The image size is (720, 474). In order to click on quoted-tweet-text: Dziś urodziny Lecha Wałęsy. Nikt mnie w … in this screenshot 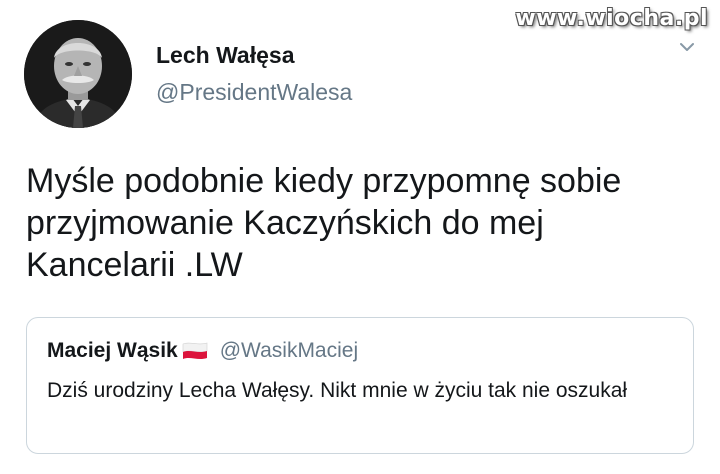, I will do `click(337, 390)`.